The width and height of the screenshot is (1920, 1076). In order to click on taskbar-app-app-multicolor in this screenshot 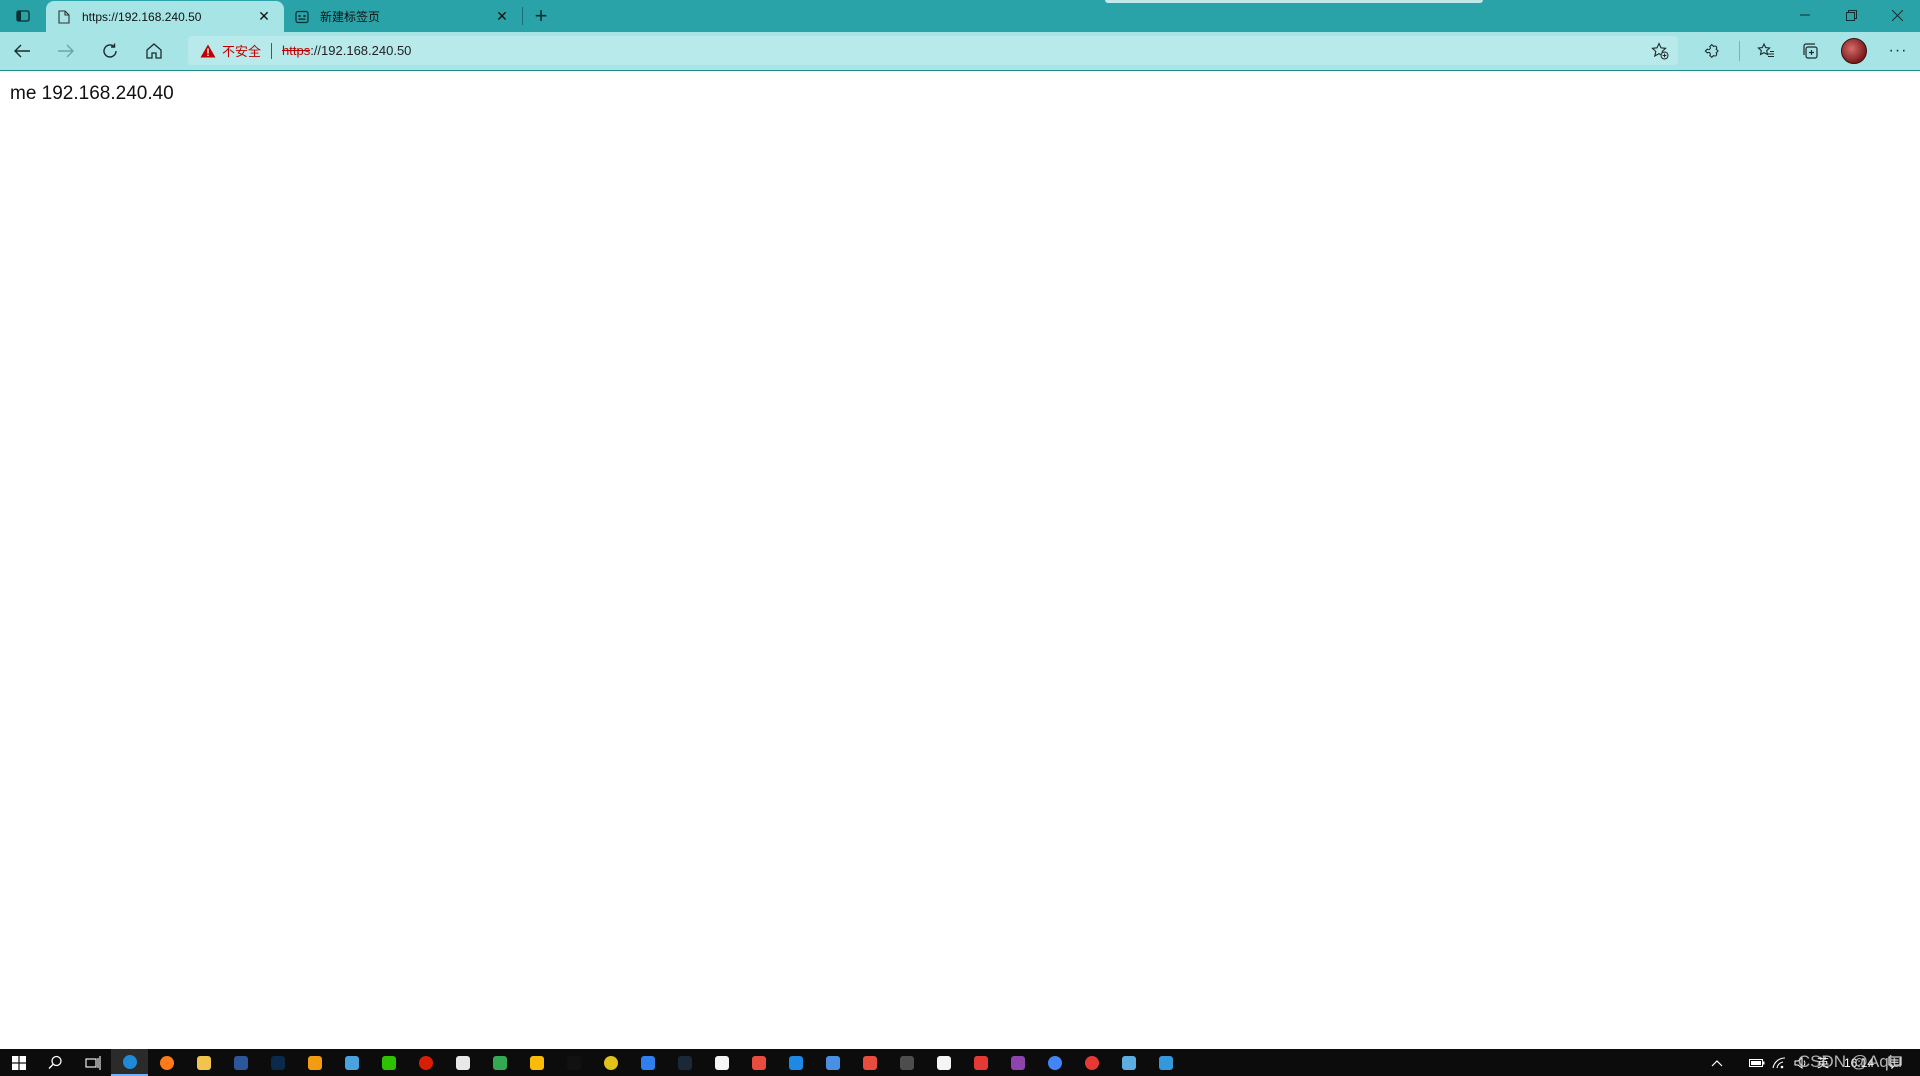, I will do `click(758, 1062)`.